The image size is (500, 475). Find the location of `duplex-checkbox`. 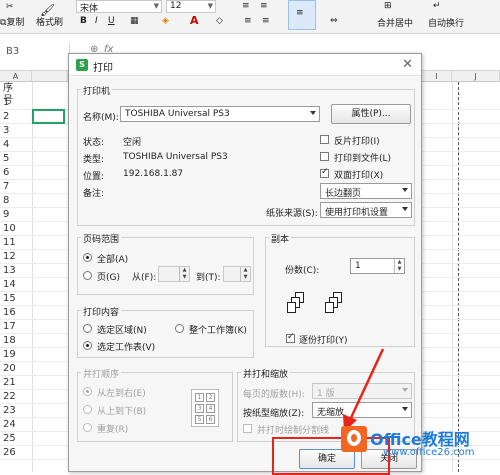

duplex-checkbox is located at coordinates (324, 172).